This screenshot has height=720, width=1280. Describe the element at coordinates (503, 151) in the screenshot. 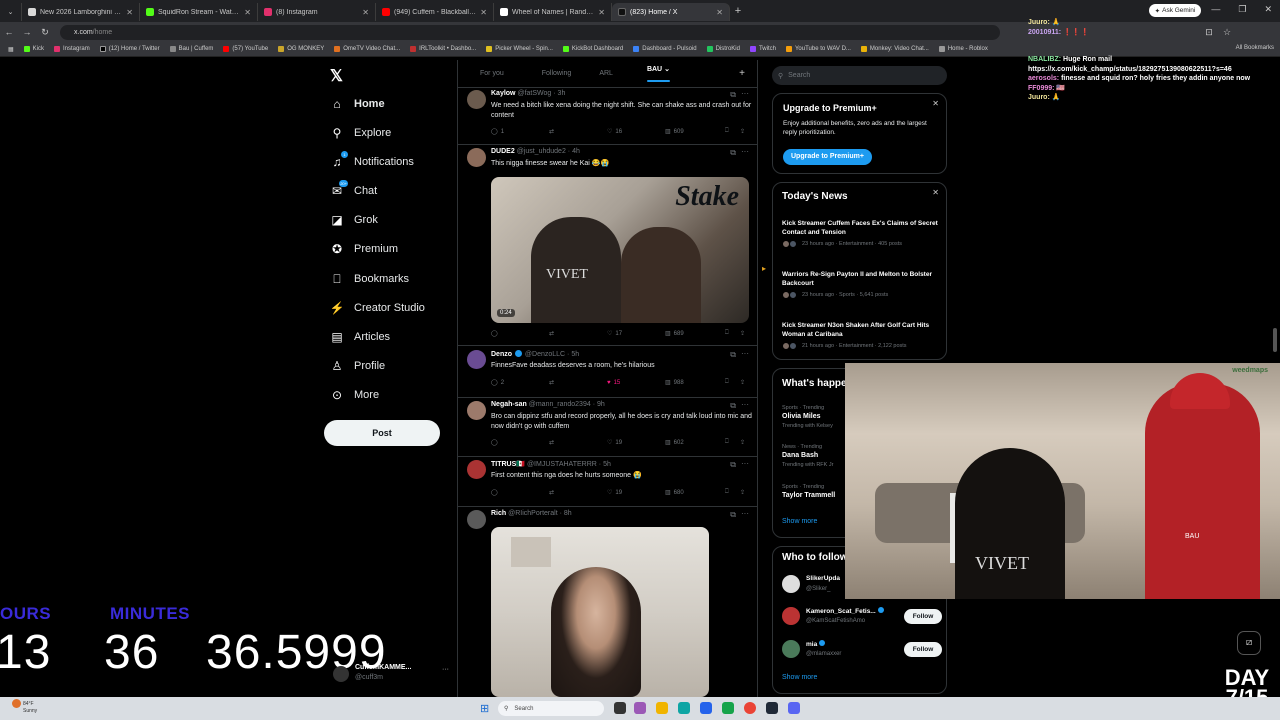

I see `tweet-author: DUDE2` at that location.